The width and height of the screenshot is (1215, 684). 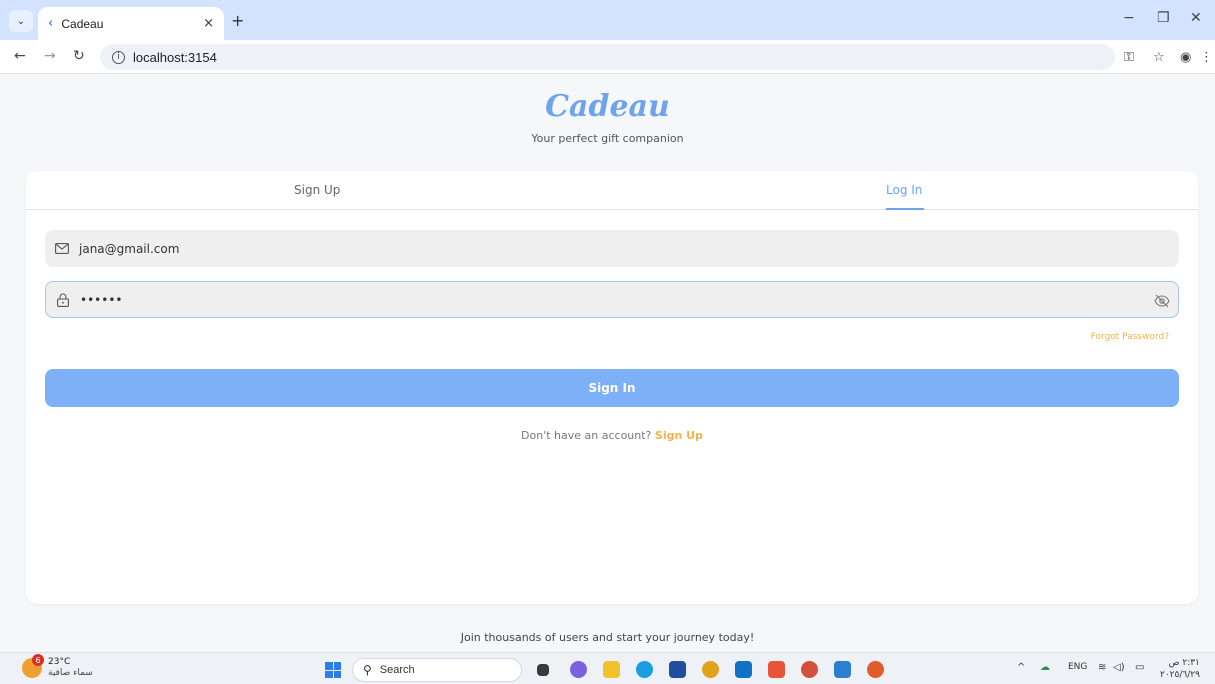 What do you see at coordinates (1119, 667) in the screenshot?
I see `volume-icon: ◁)` at bounding box center [1119, 667].